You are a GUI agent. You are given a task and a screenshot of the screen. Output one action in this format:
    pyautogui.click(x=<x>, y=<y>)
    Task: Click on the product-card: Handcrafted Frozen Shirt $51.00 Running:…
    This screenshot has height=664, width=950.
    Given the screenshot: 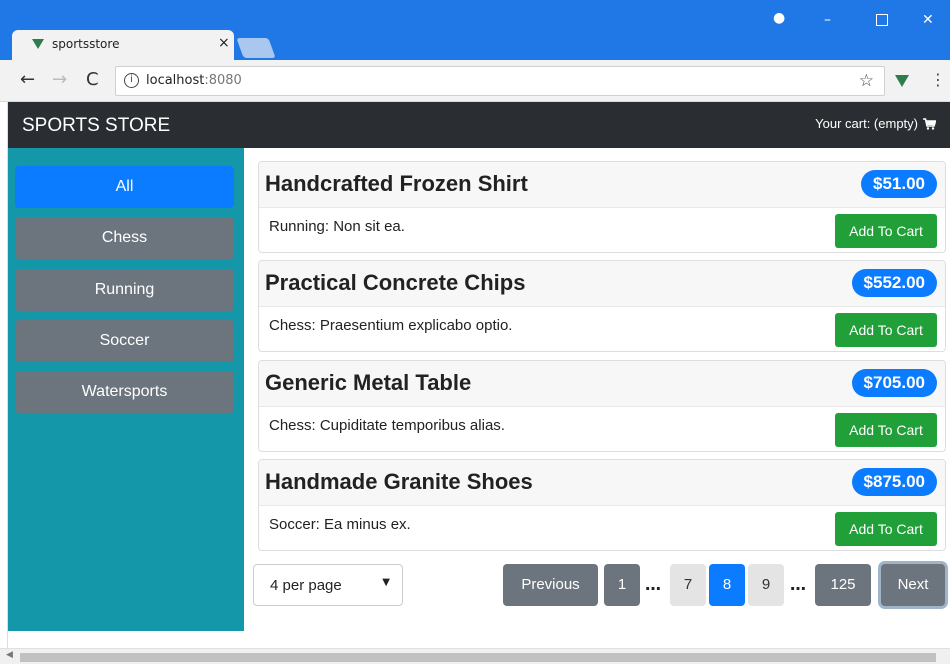 What is the action you would take?
    pyautogui.click(x=602, y=207)
    